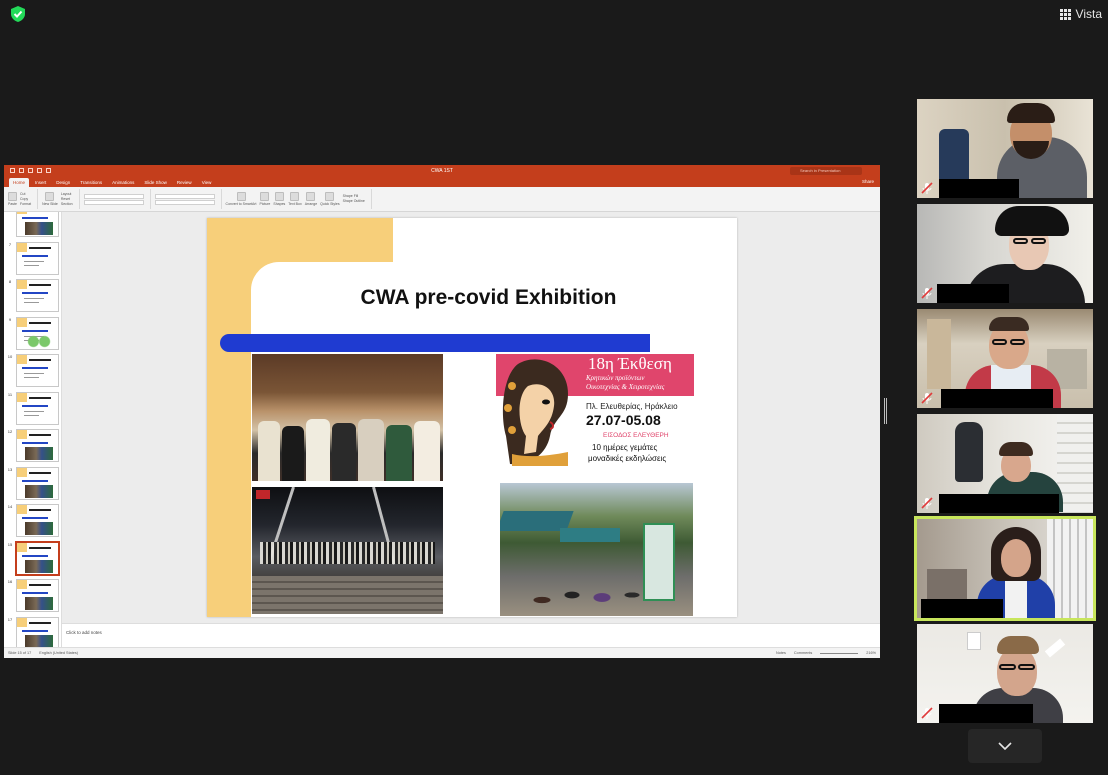  Describe the element at coordinates (241, 199) in the screenshot. I see `convert-smartart-button: Convert to SmartArt` at that location.